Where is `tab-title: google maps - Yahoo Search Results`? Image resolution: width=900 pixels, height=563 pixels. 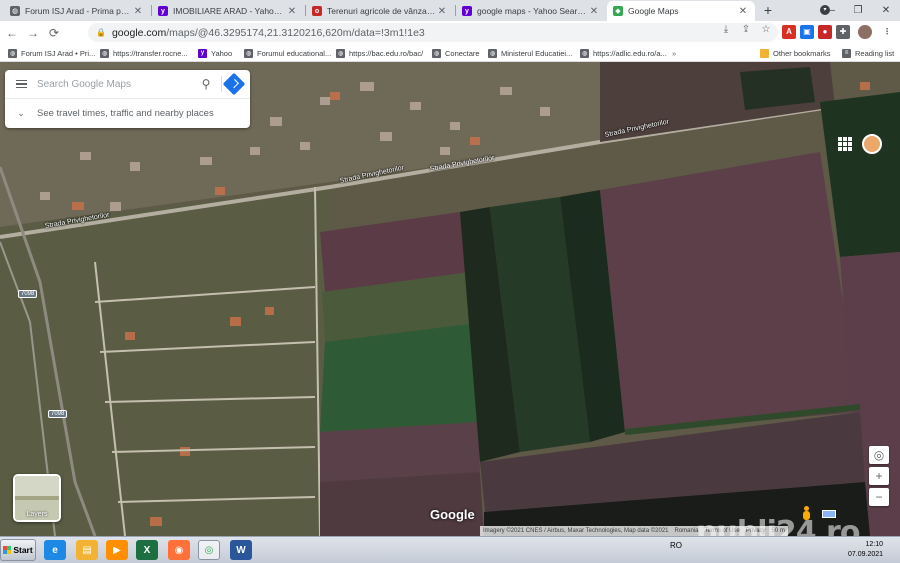 tab-title: google maps - Yahoo Search Results is located at coordinates (532, 11).